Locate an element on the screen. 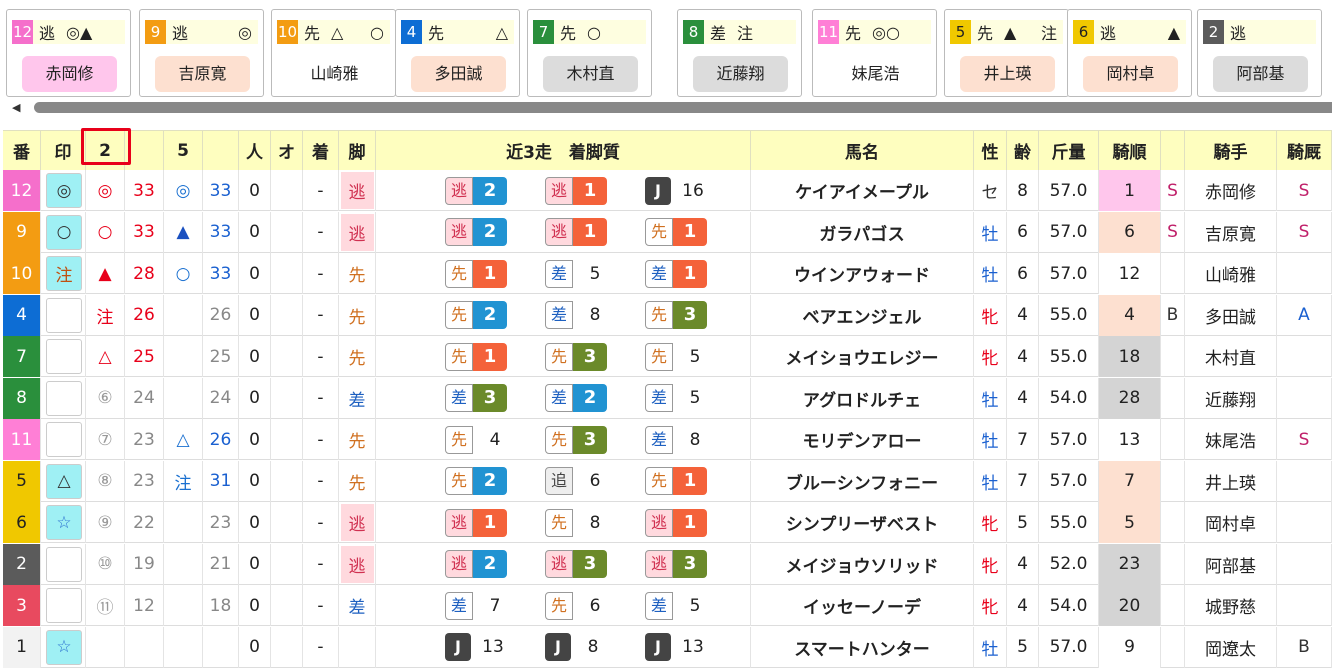 This screenshot has width=1332, height=668. table-row: 1 ☆ 0- J 13 J 8 J 13 スマートハンター牡 5 57.0 9 岡遼太 B is located at coordinates (667, 647).